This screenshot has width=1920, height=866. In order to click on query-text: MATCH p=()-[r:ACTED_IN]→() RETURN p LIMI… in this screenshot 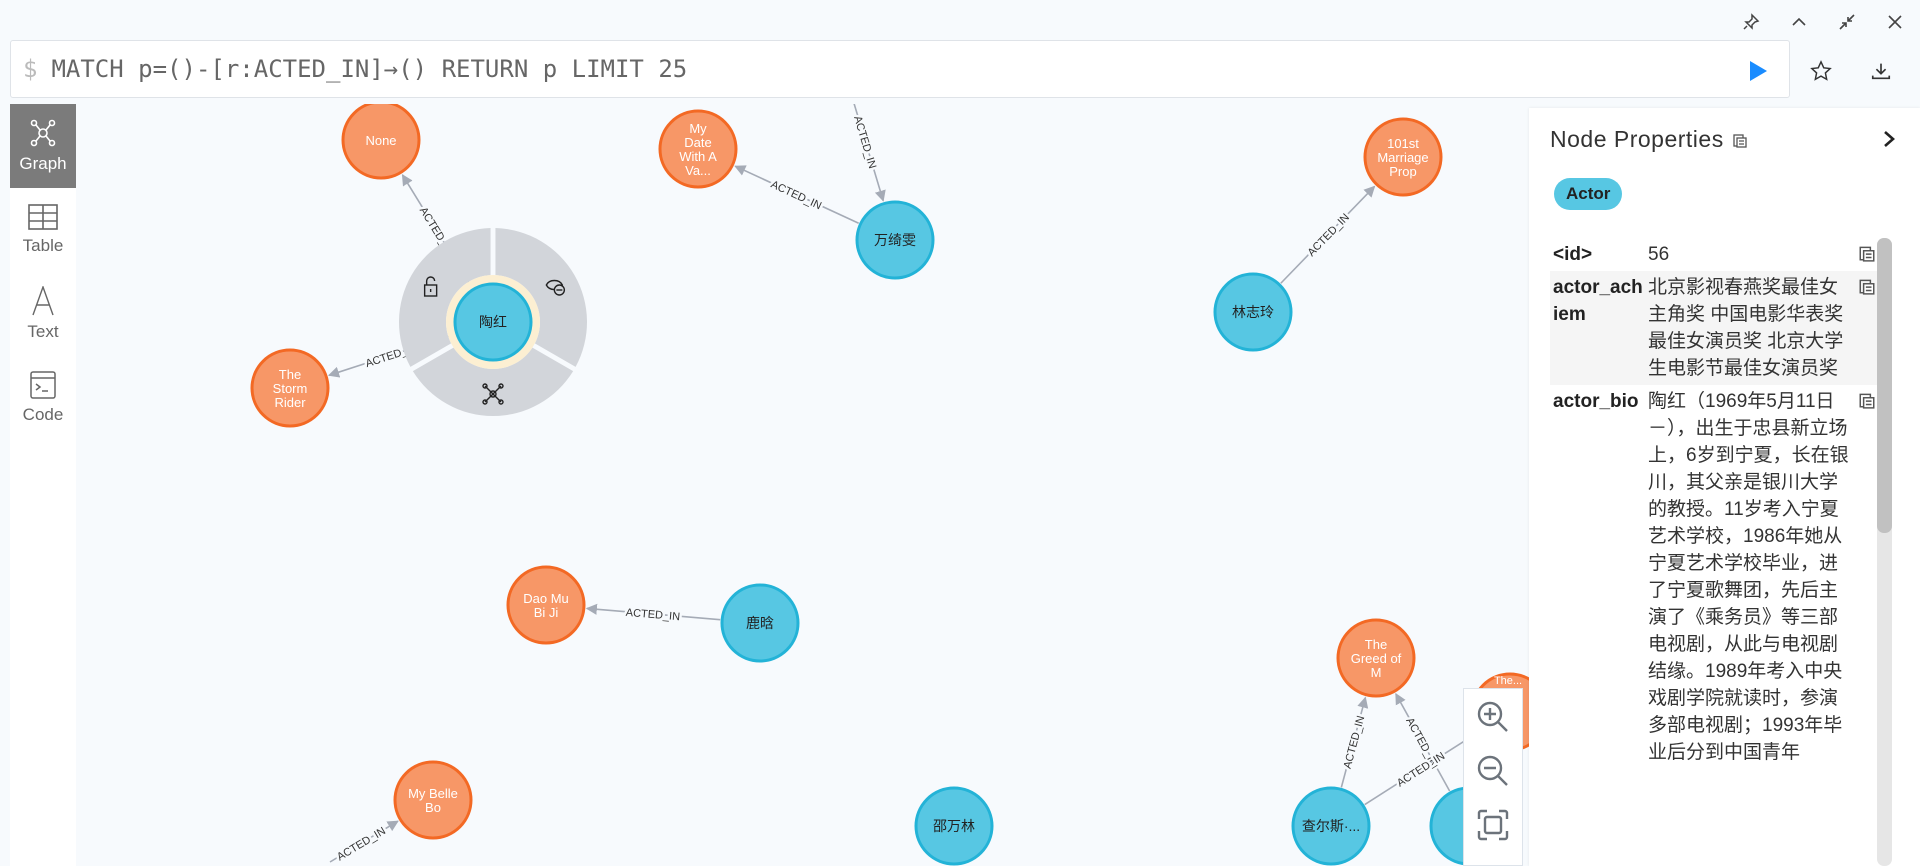, I will do `click(369, 69)`.